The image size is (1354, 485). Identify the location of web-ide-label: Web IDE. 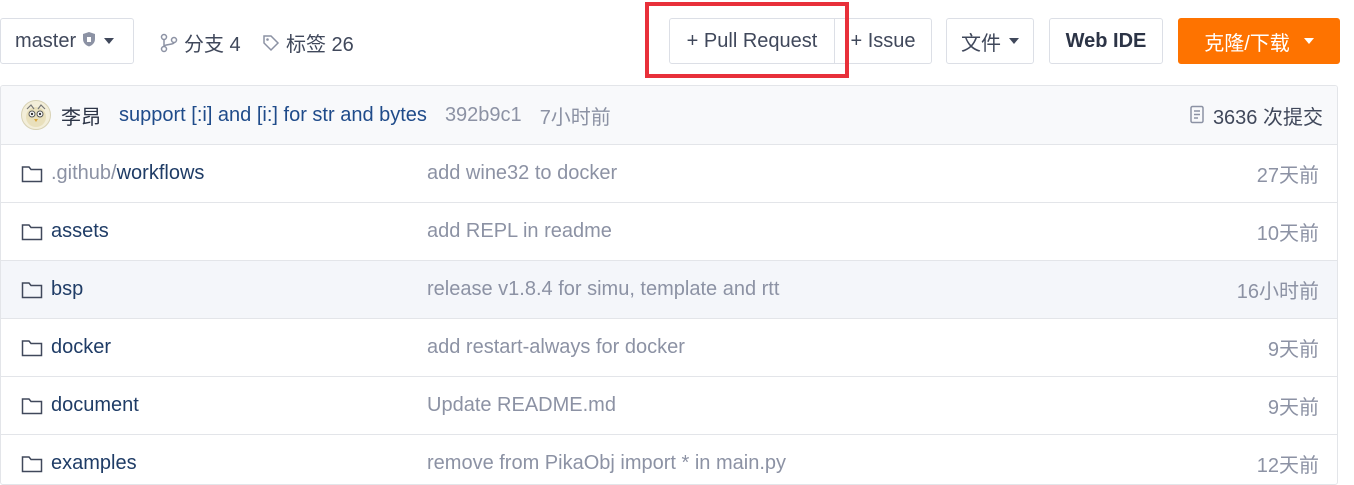
(1106, 40).